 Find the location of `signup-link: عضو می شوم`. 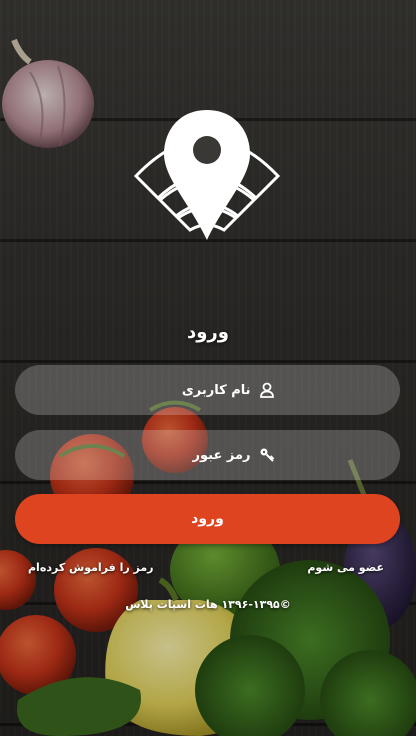

signup-link: عضو می شوم is located at coordinates (345, 567).